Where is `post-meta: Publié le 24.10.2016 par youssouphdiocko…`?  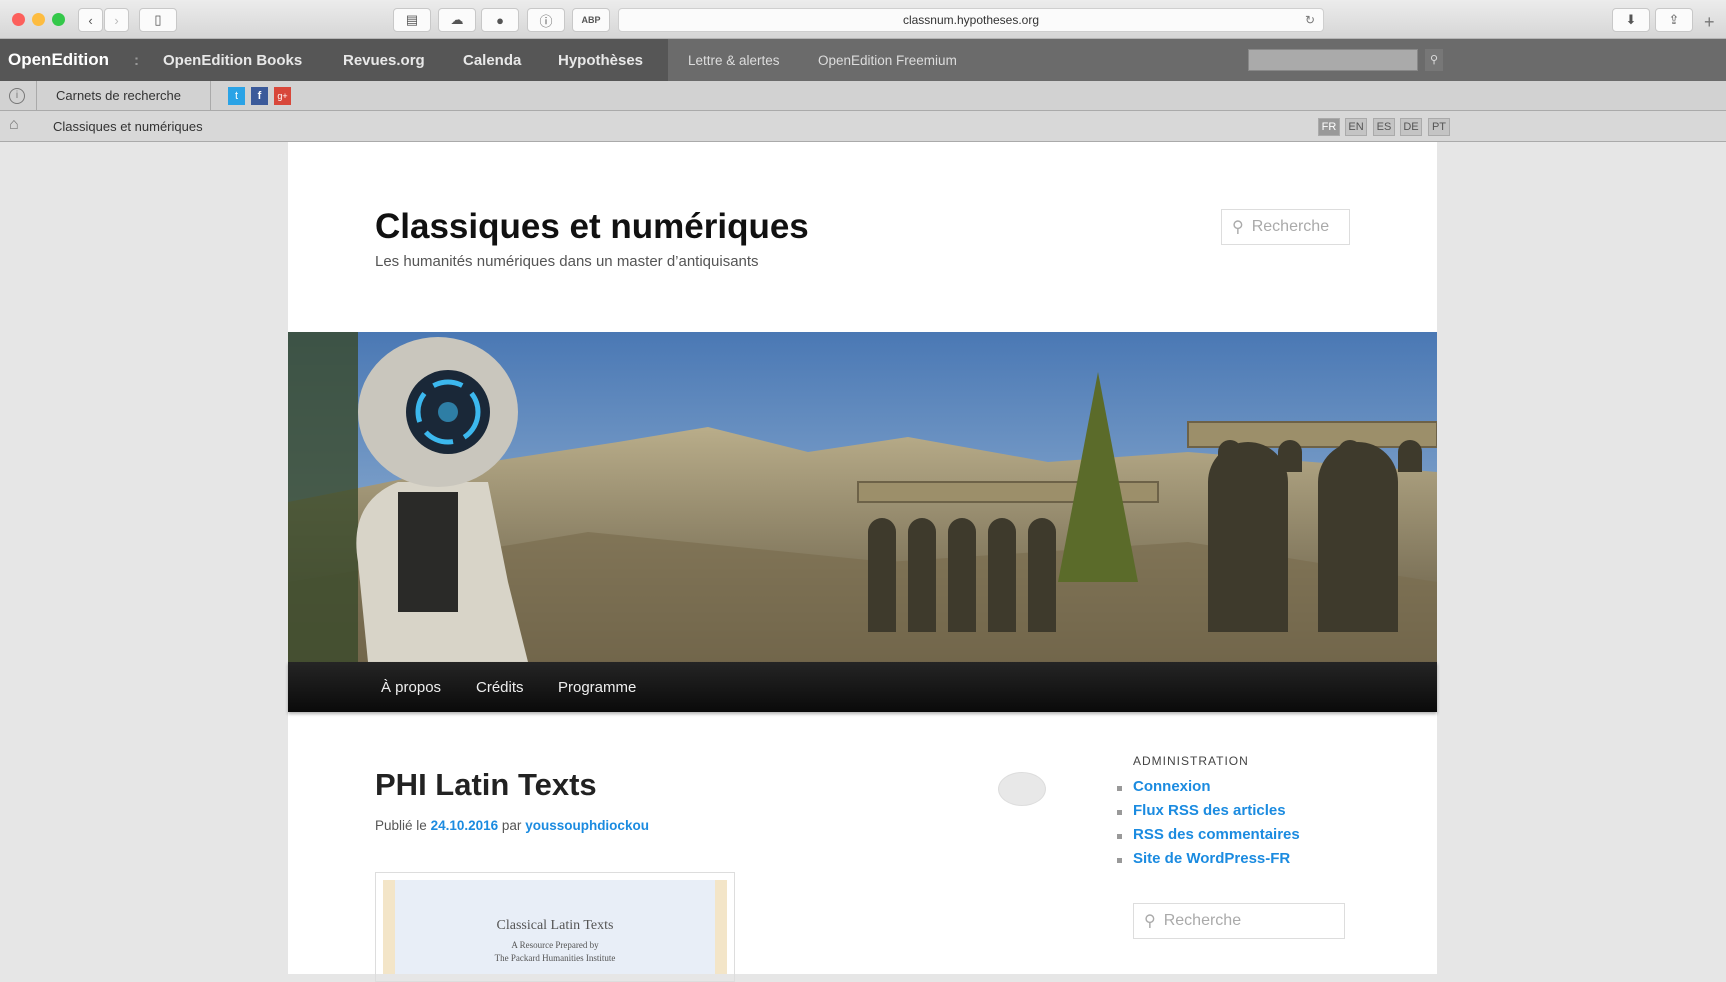
post-meta: Publié le 24.10.2016 par youssouphdiocko… is located at coordinates (512, 825).